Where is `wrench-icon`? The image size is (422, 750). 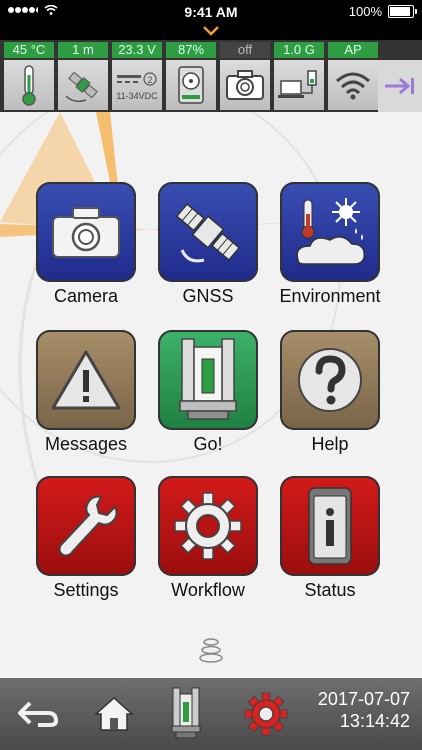 wrench-icon is located at coordinates (88, 526).